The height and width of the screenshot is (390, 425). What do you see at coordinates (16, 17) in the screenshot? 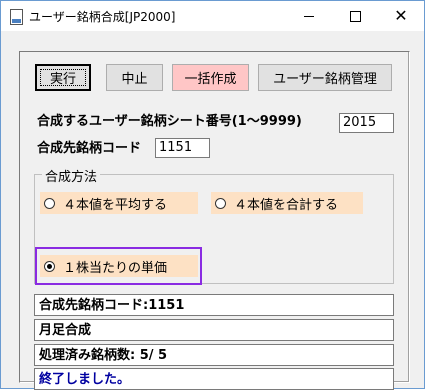
I see `app-icon` at bounding box center [16, 17].